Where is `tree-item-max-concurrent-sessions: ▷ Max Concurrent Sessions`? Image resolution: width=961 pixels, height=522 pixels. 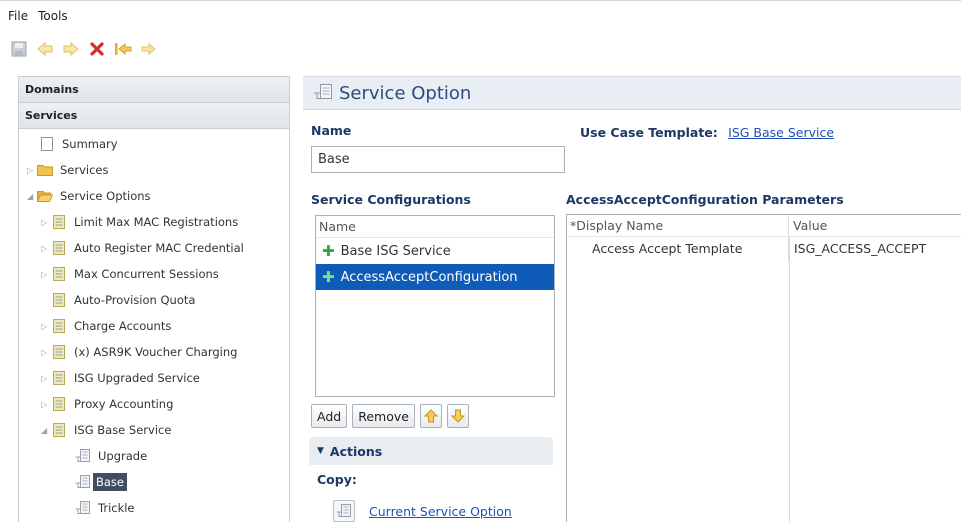
tree-item-max-concurrent-sessions: ▷ Max Concurrent Sessions is located at coordinates (130, 274).